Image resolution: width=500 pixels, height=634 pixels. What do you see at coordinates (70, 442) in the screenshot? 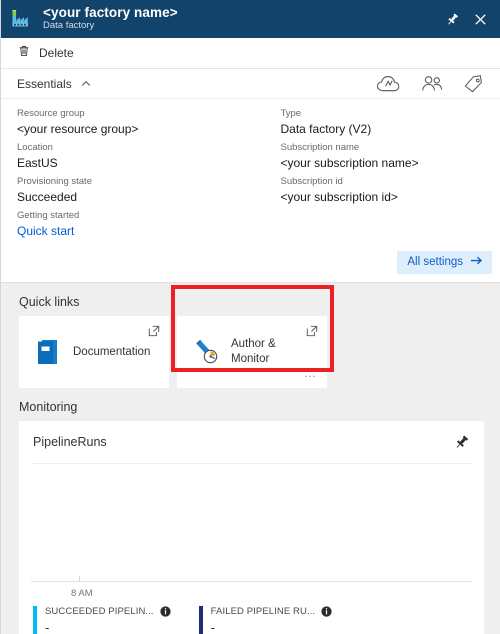
I see `pipeline-runs-title: PipelineRuns` at bounding box center [70, 442].